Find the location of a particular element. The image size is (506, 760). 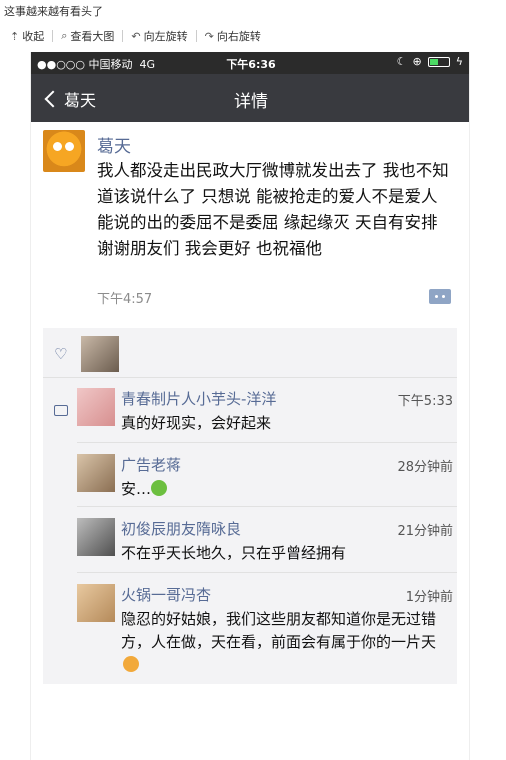

image-toolbar: ⇡ 收起 ⌕ 查看大图 ↶ 向左旋转 ↷ 向右旋转 is located at coordinates (135, 36).